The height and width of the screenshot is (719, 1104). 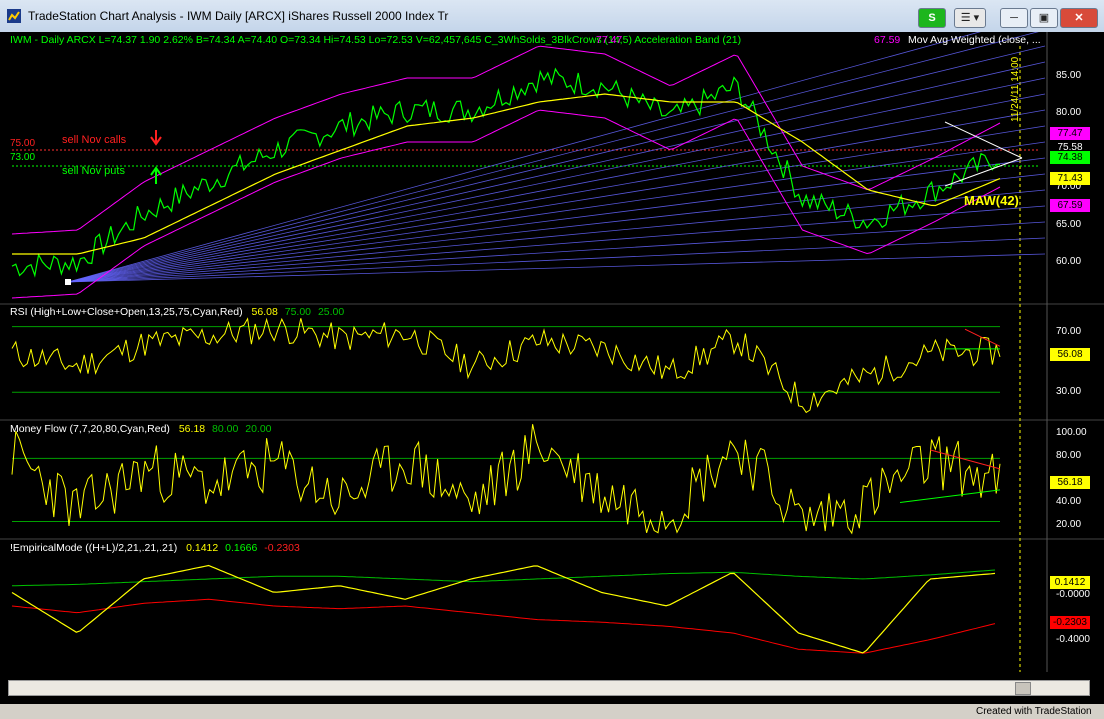 I want to click on price-tick: 85.00, so click(x=1069, y=75).